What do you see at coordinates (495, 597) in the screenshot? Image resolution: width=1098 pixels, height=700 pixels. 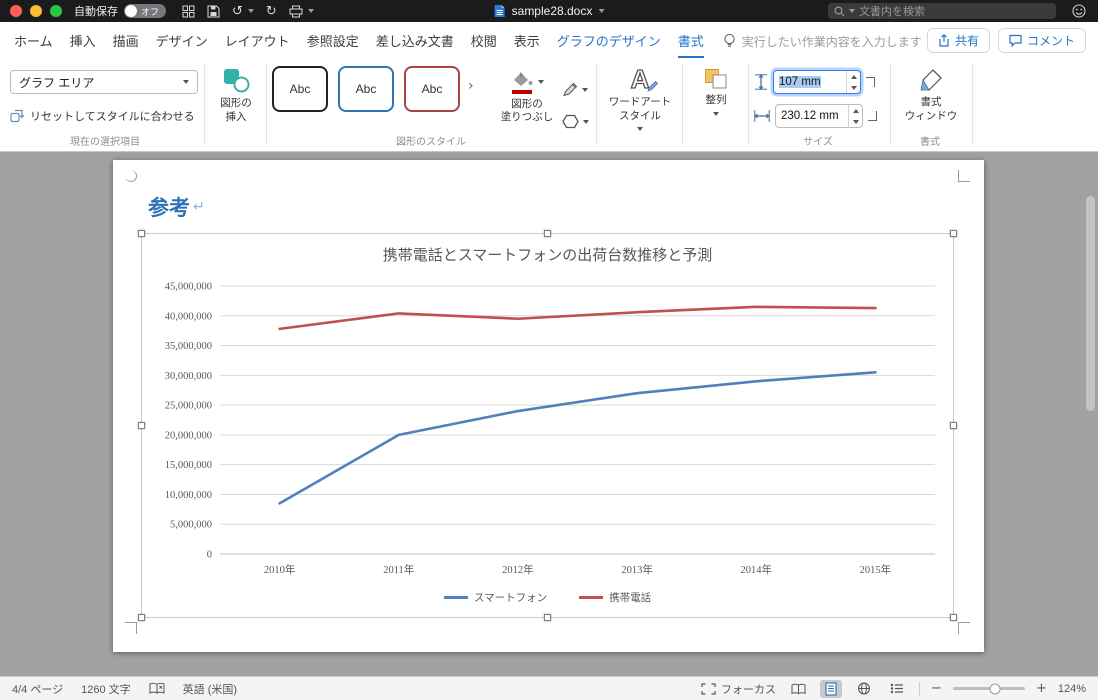 I see `legend-item: スマートフォン` at bounding box center [495, 597].